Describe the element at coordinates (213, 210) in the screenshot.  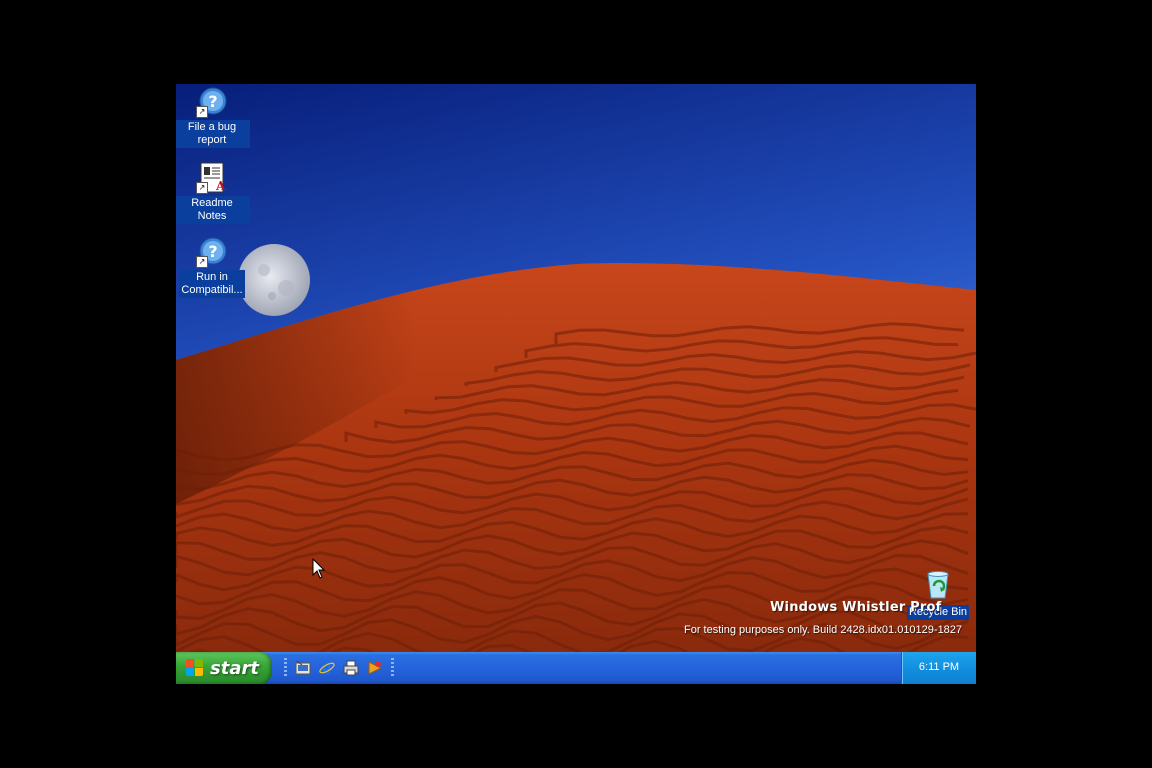
I see `desktop-icon-label: Readme Notes` at that location.